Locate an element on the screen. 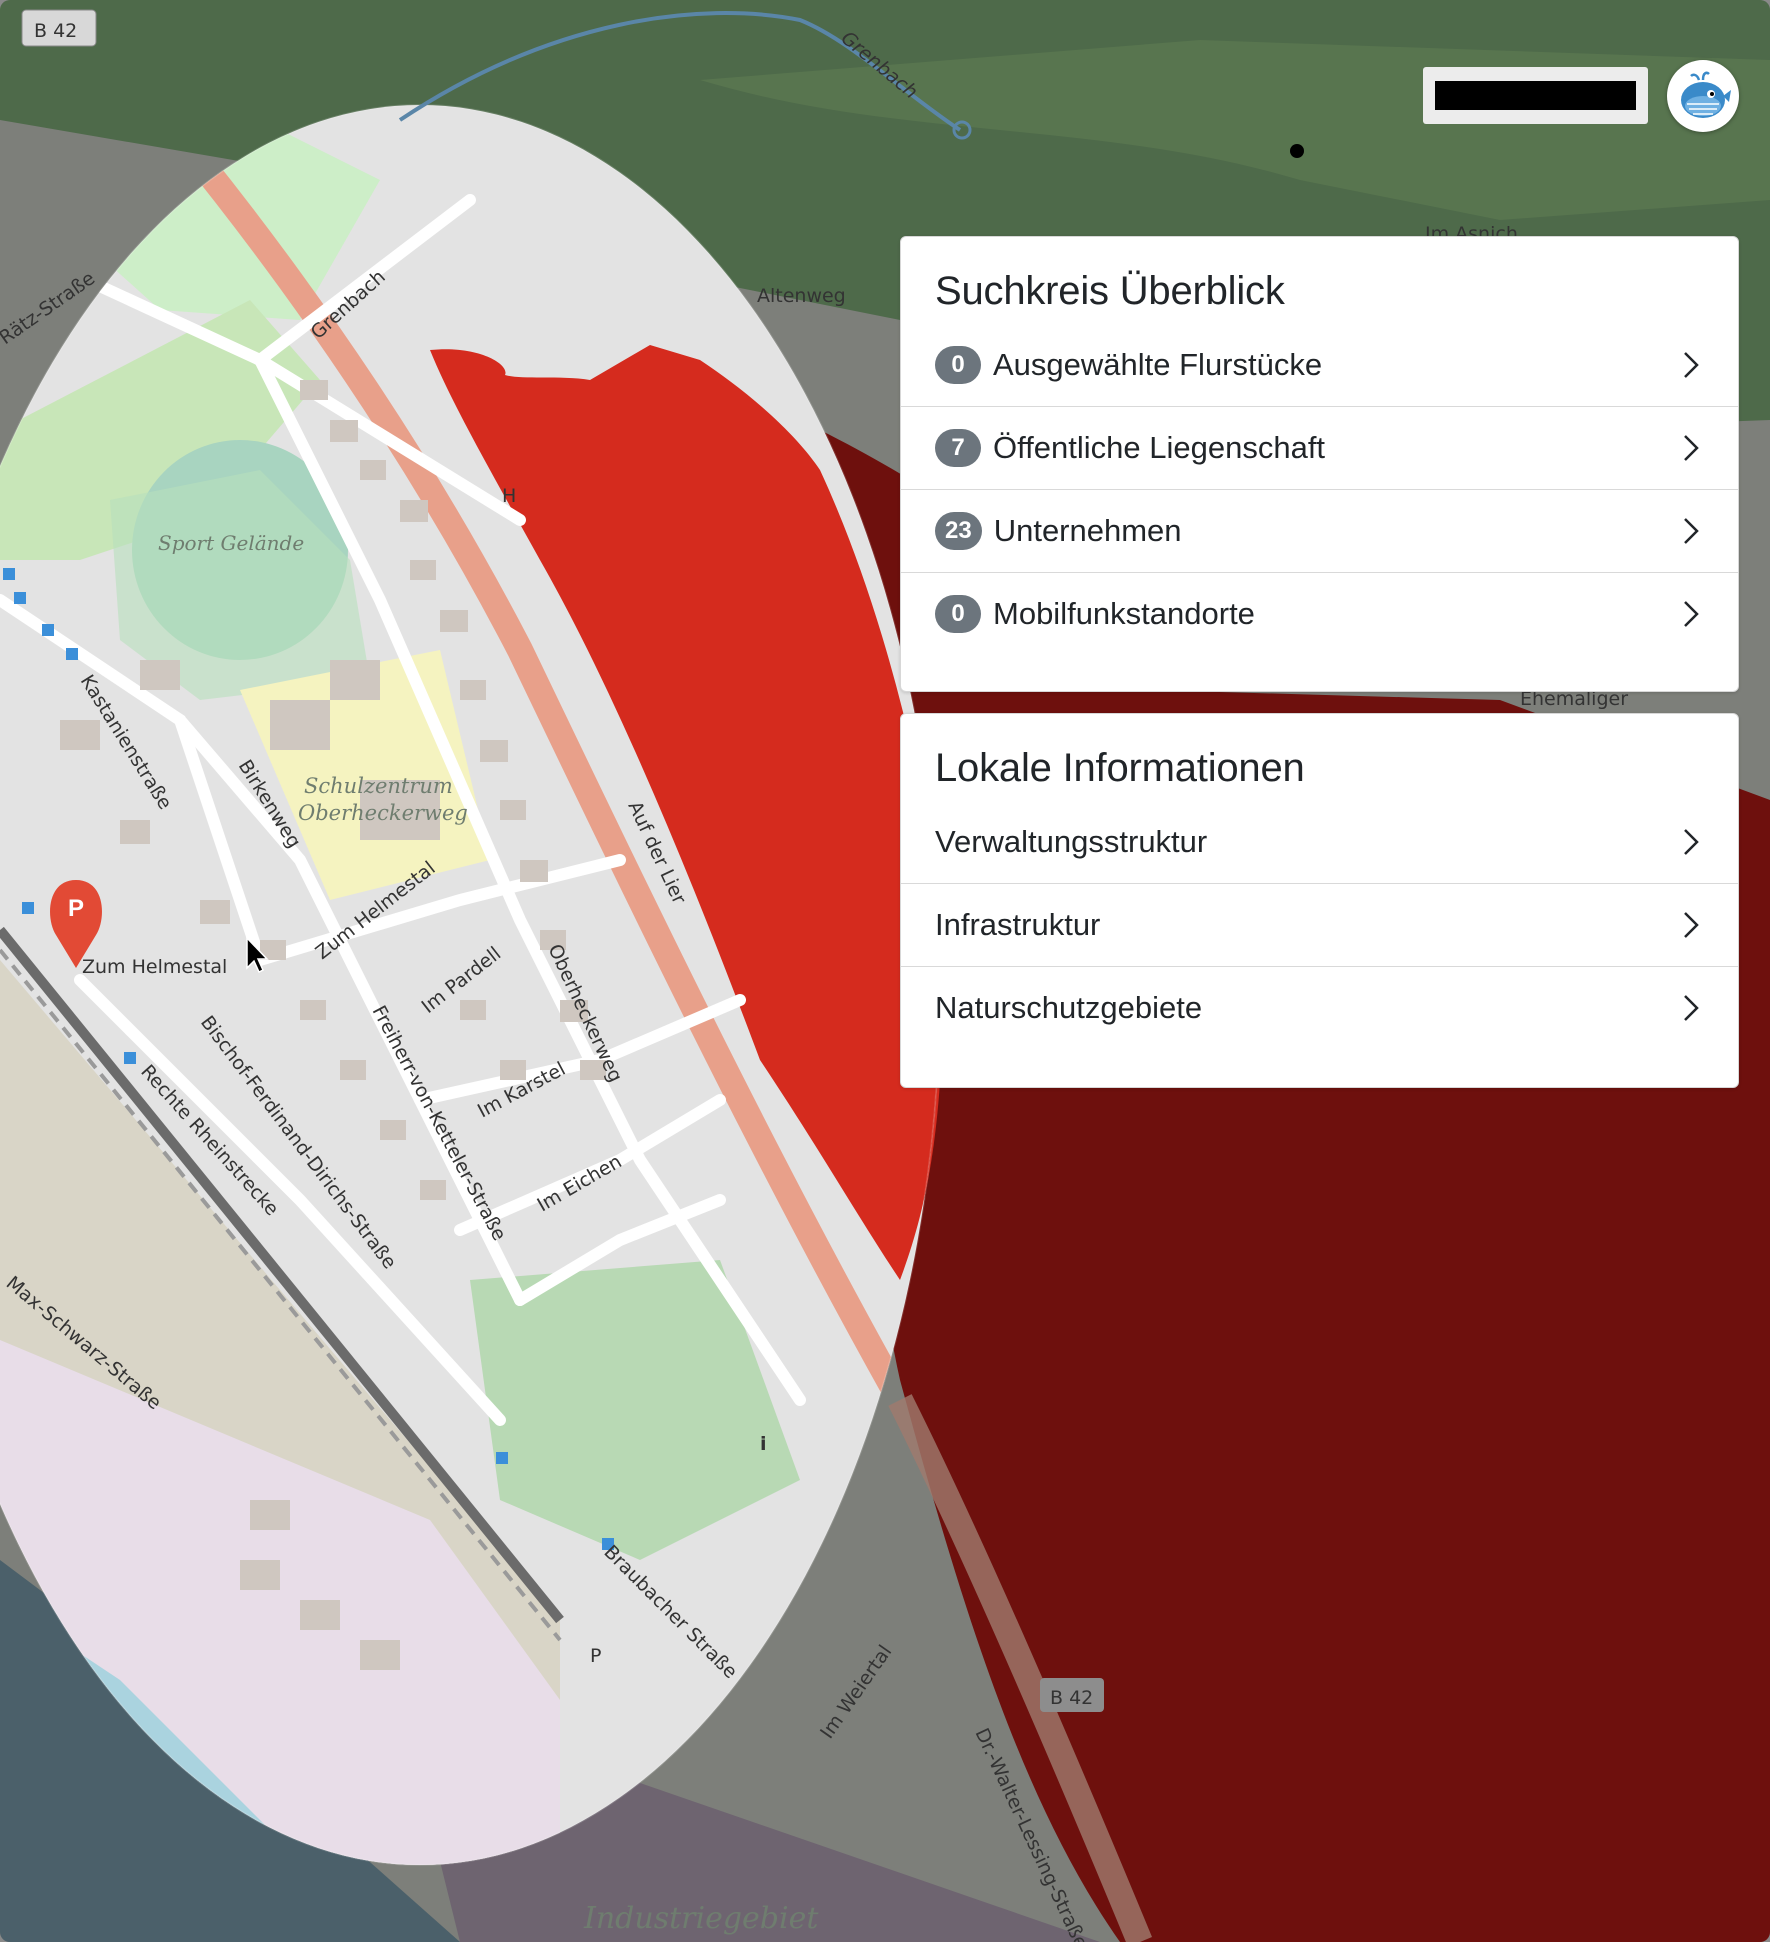  label-oberheckerweg-school: Oberheckerweg is located at coordinates (383, 813).